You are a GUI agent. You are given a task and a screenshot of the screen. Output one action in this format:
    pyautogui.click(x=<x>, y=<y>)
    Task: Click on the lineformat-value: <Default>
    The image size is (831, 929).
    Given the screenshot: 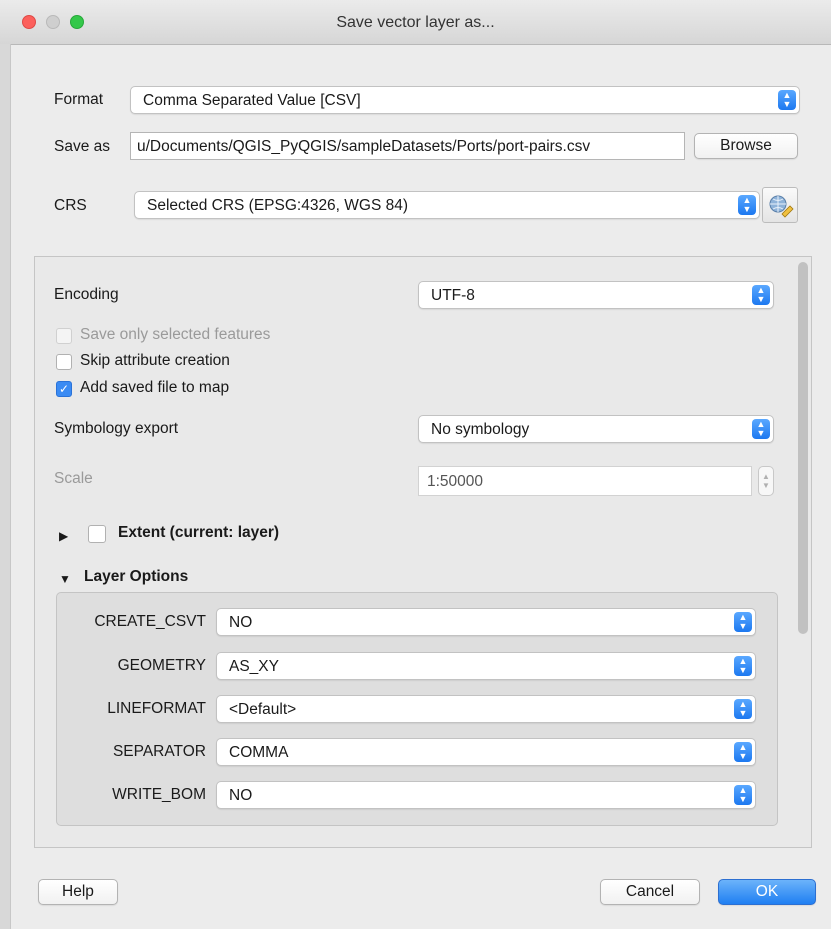 What is the action you would take?
    pyautogui.click(x=263, y=709)
    